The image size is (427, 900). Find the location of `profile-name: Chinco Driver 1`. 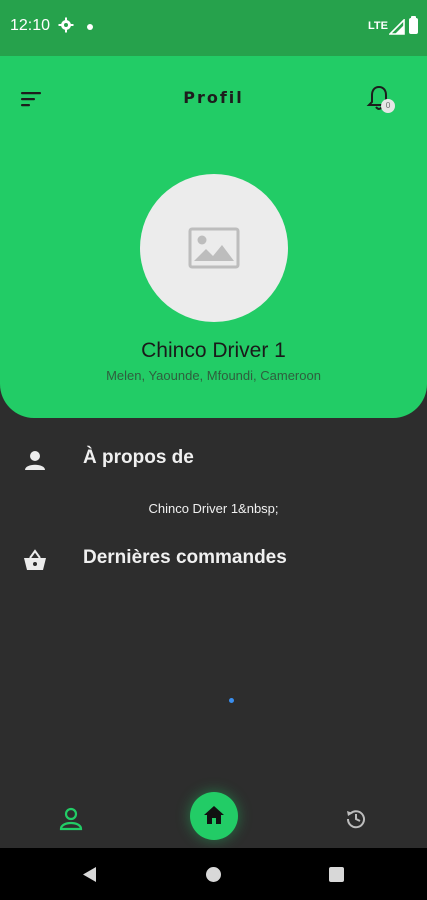

profile-name: Chinco Driver 1 is located at coordinates (213, 350).